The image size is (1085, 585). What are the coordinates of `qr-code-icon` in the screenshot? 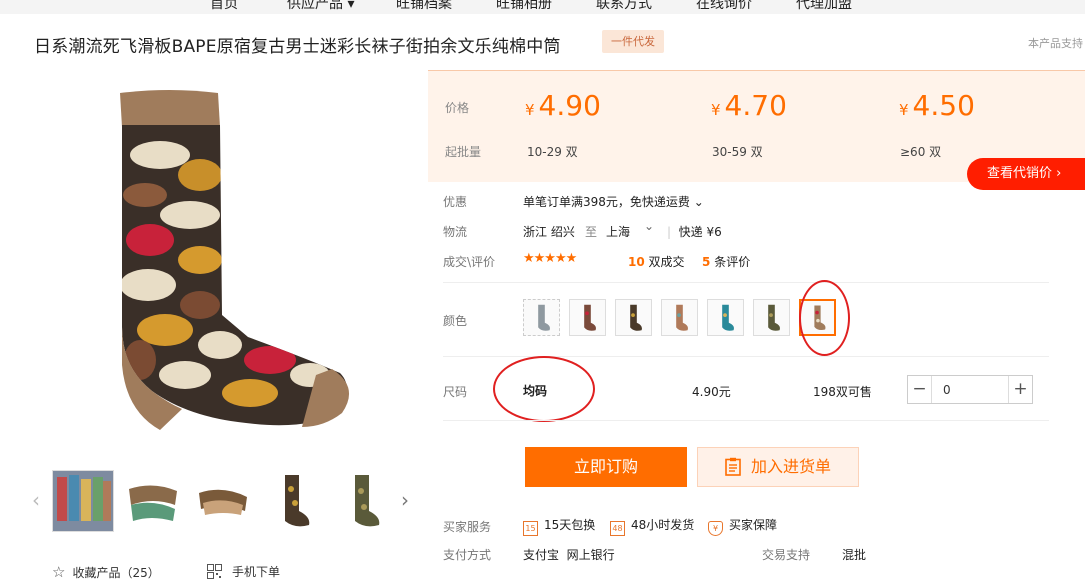 It's located at (214, 571).